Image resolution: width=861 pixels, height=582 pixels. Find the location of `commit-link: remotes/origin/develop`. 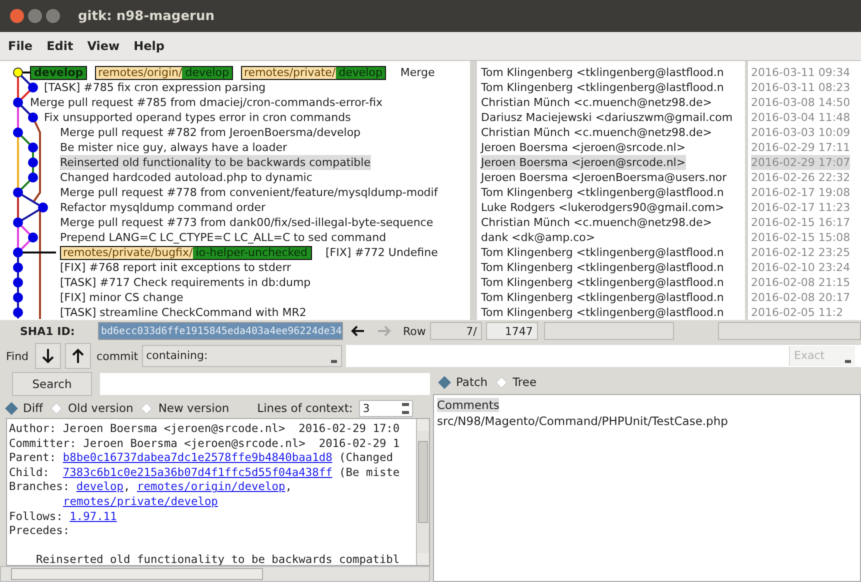

commit-link: remotes/origin/develop is located at coordinates (211, 487).